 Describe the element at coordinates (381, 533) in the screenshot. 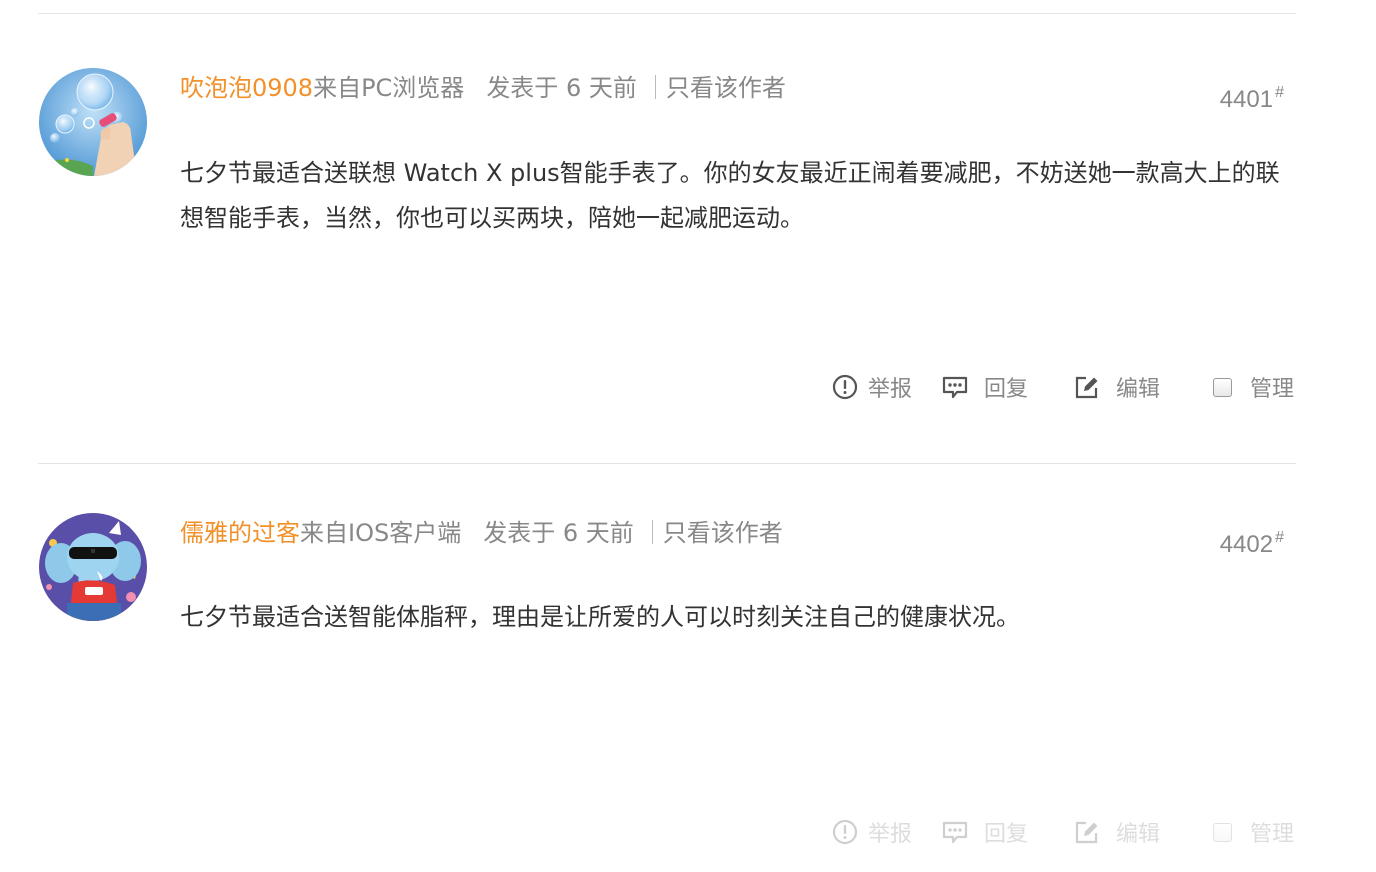

I see `post-source: 来自IOS客户端` at that location.